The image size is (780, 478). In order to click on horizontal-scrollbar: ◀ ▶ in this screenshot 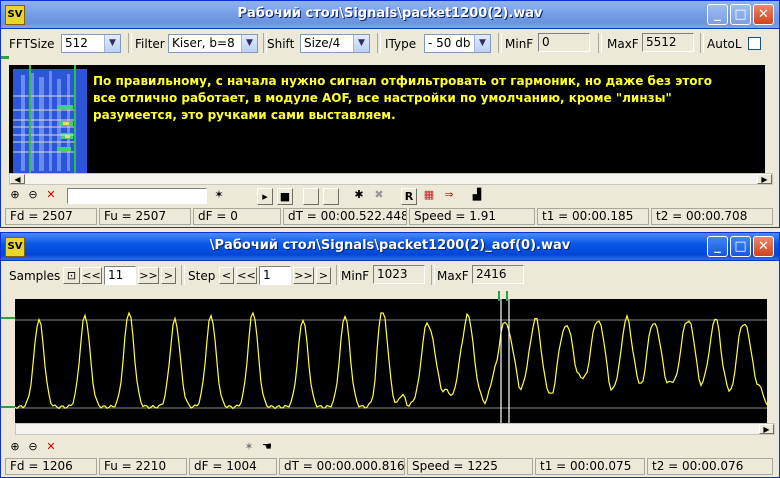, I will do `click(391, 179)`.